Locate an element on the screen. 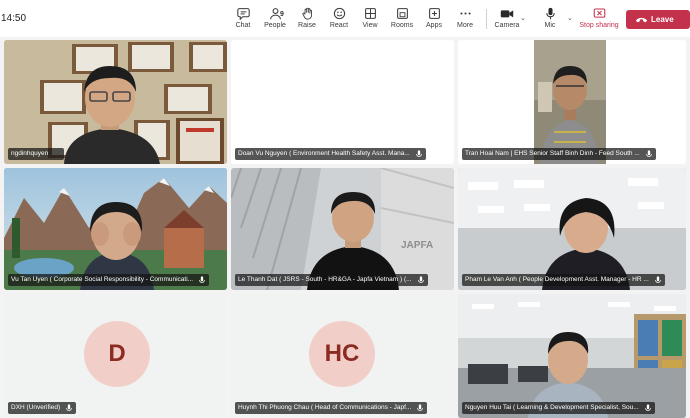 The image size is (690, 418). mic-options-chevron-icon: ⌄ is located at coordinates (570, 18).